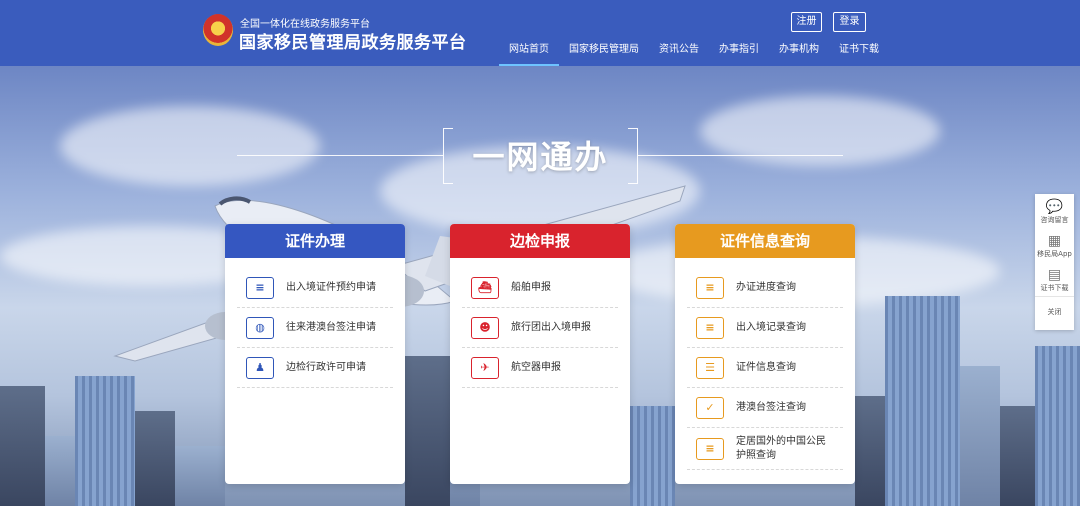  Describe the element at coordinates (765, 241) in the screenshot. I see `card-title: 证件信息查询` at that location.